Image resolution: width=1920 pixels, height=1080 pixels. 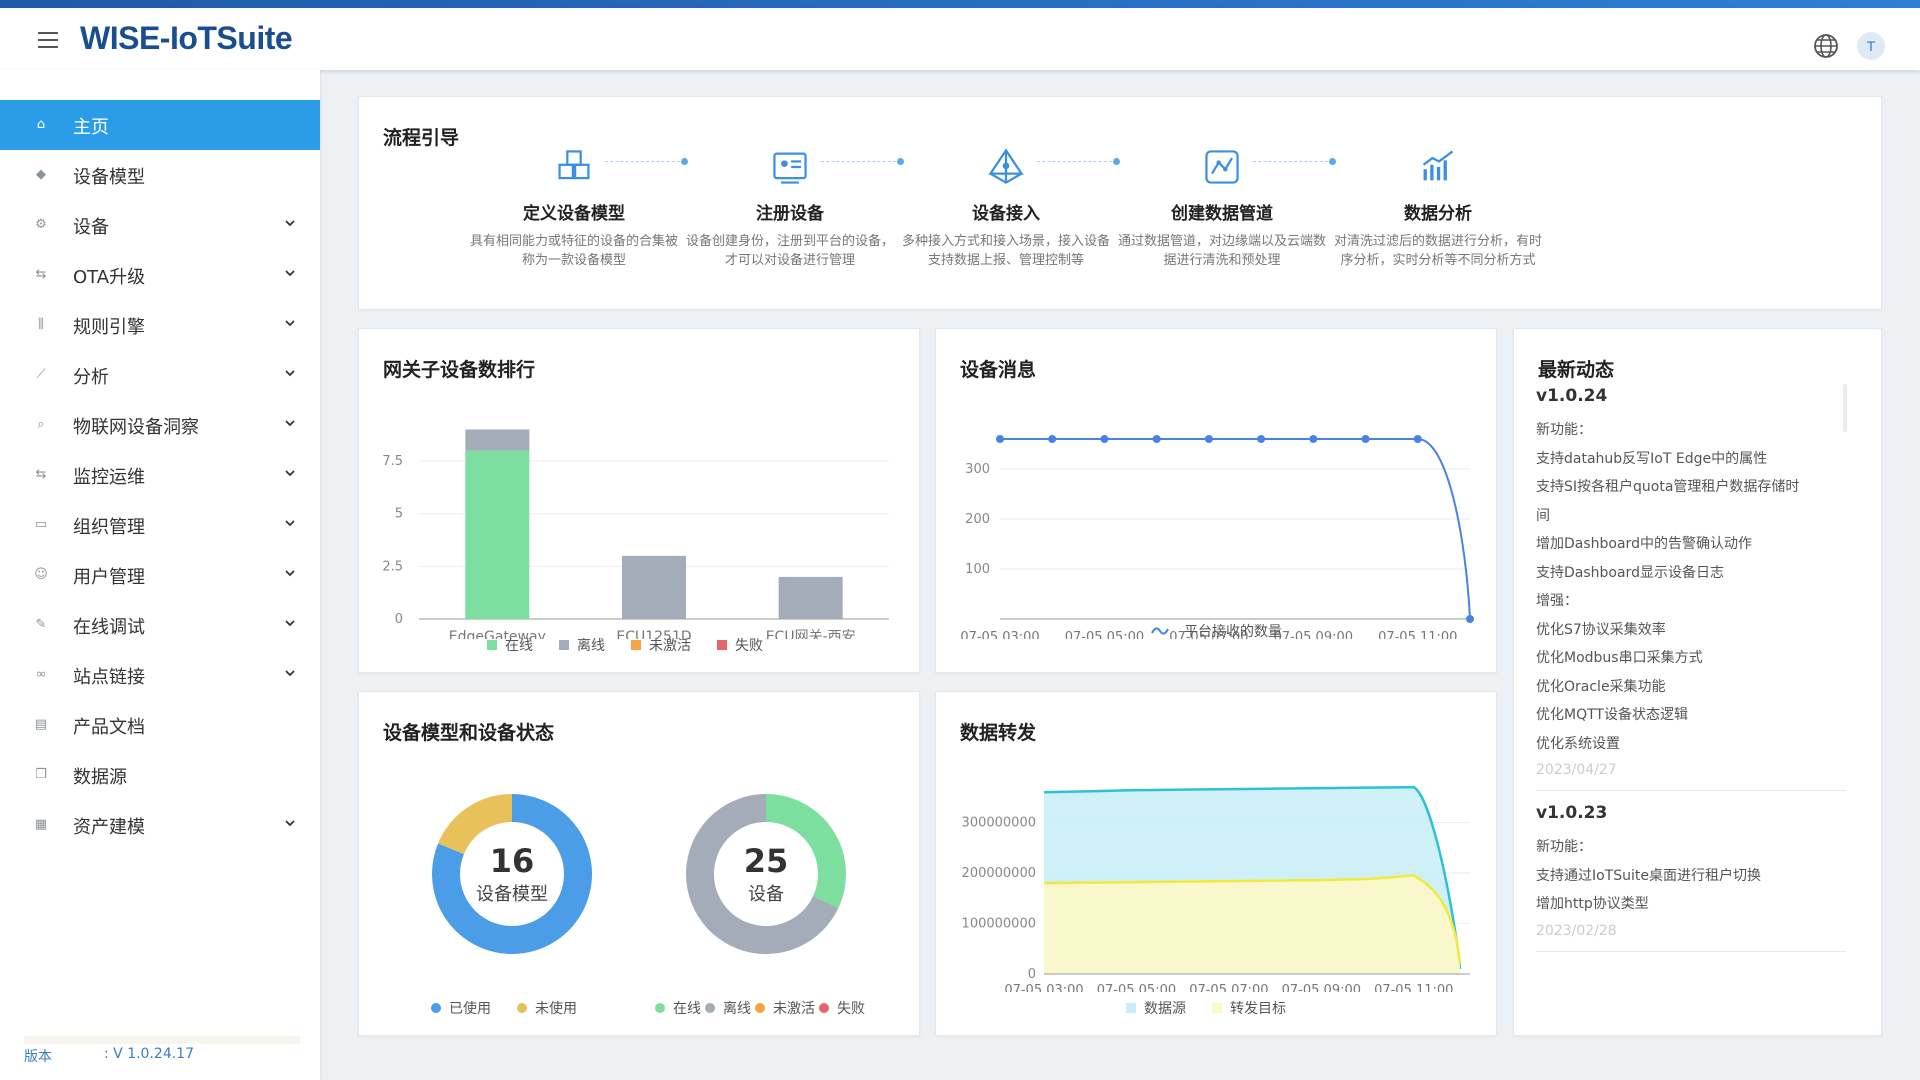 What do you see at coordinates (160, 725) in the screenshot?
I see `sidebar-item-doc: ▤ 产品文档` at bounding box center [160, 725].